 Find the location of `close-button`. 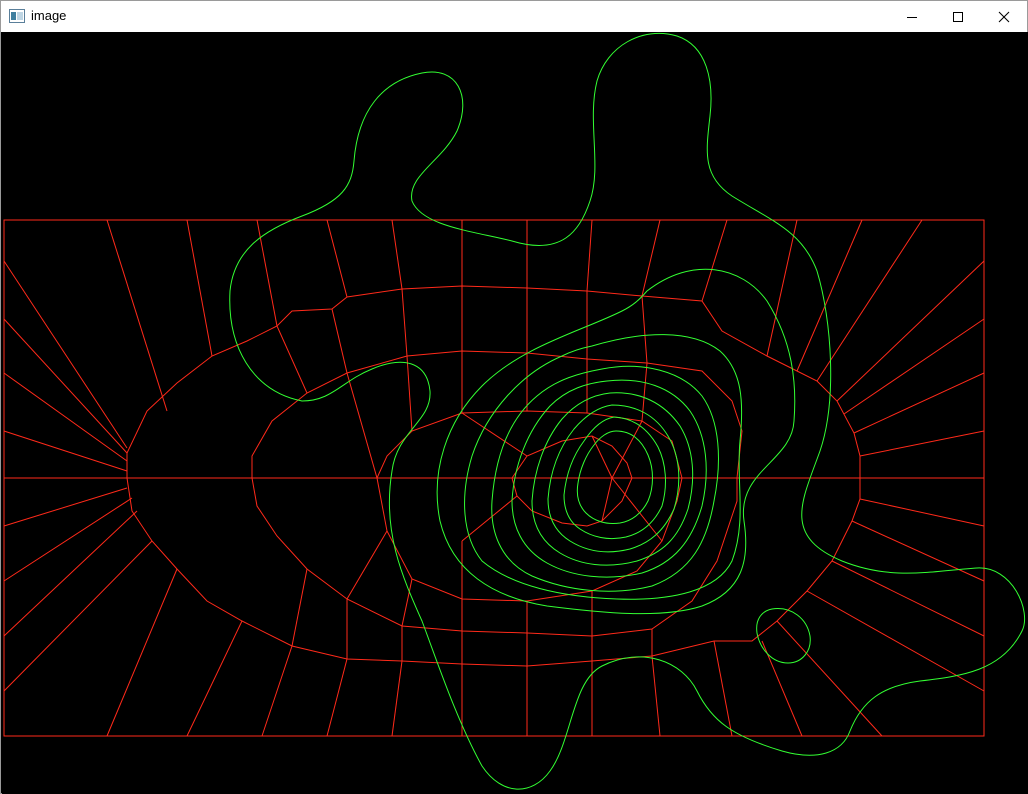

close-button is located at coordinates (1004, 16).